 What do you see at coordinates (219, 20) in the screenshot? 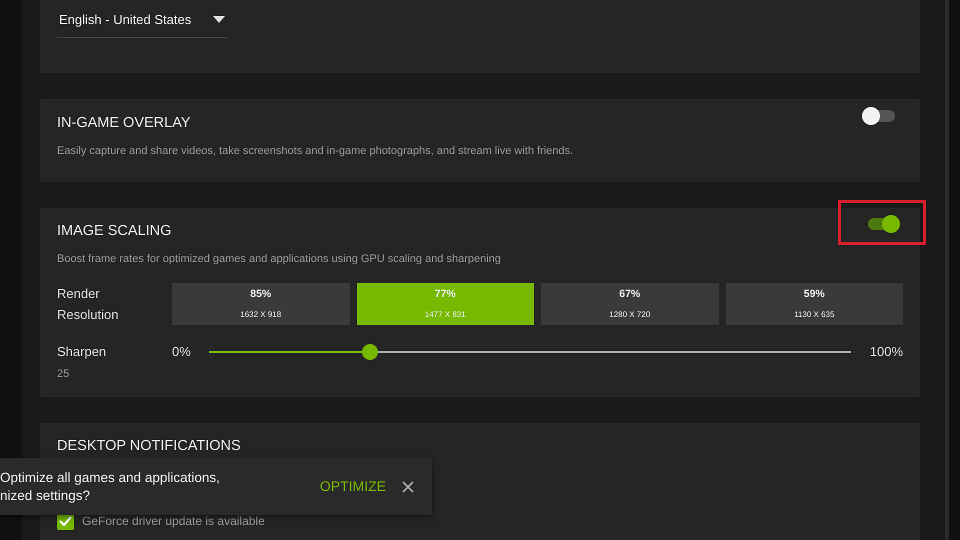
I see `dropdown-caret-icon` at bounding box center [219, 20].